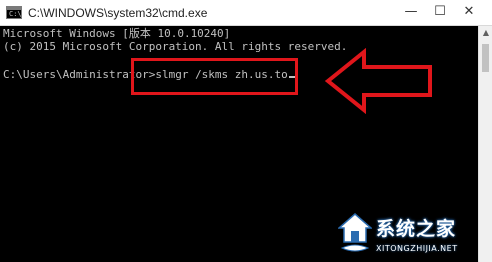  I want to click on cmd-app-icon: C:\, so click(14, 12).